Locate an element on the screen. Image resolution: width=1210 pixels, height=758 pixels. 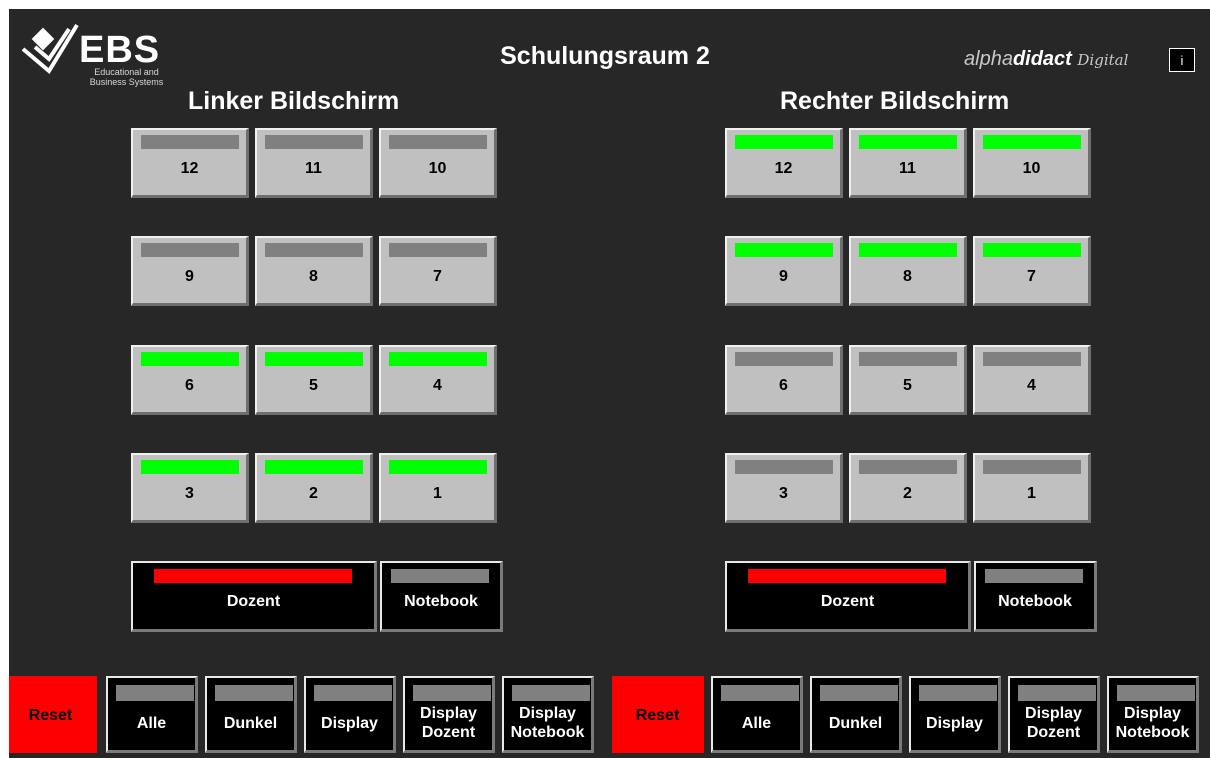
info-button: i is located at coordinates (1182, 60).